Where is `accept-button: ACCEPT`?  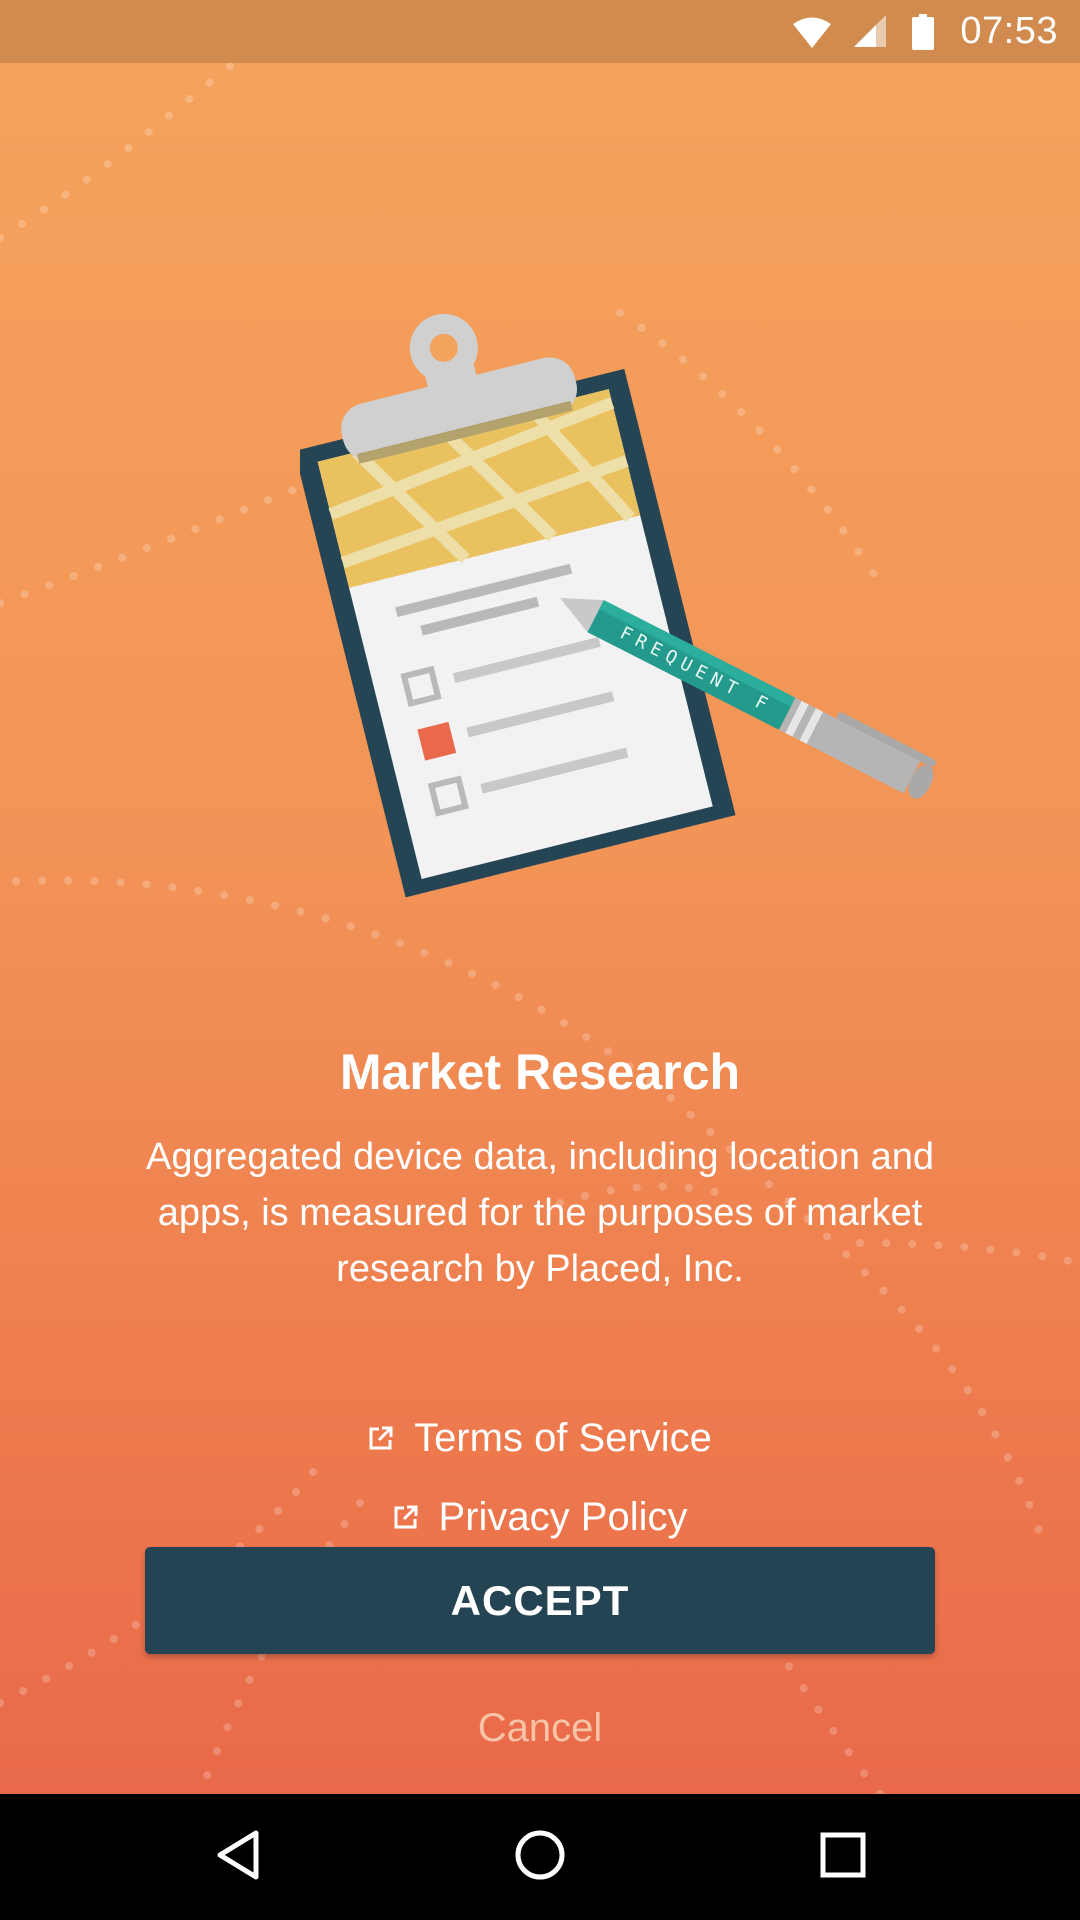
accept-button: ACCEPT is located at coordinates (540, 1600).